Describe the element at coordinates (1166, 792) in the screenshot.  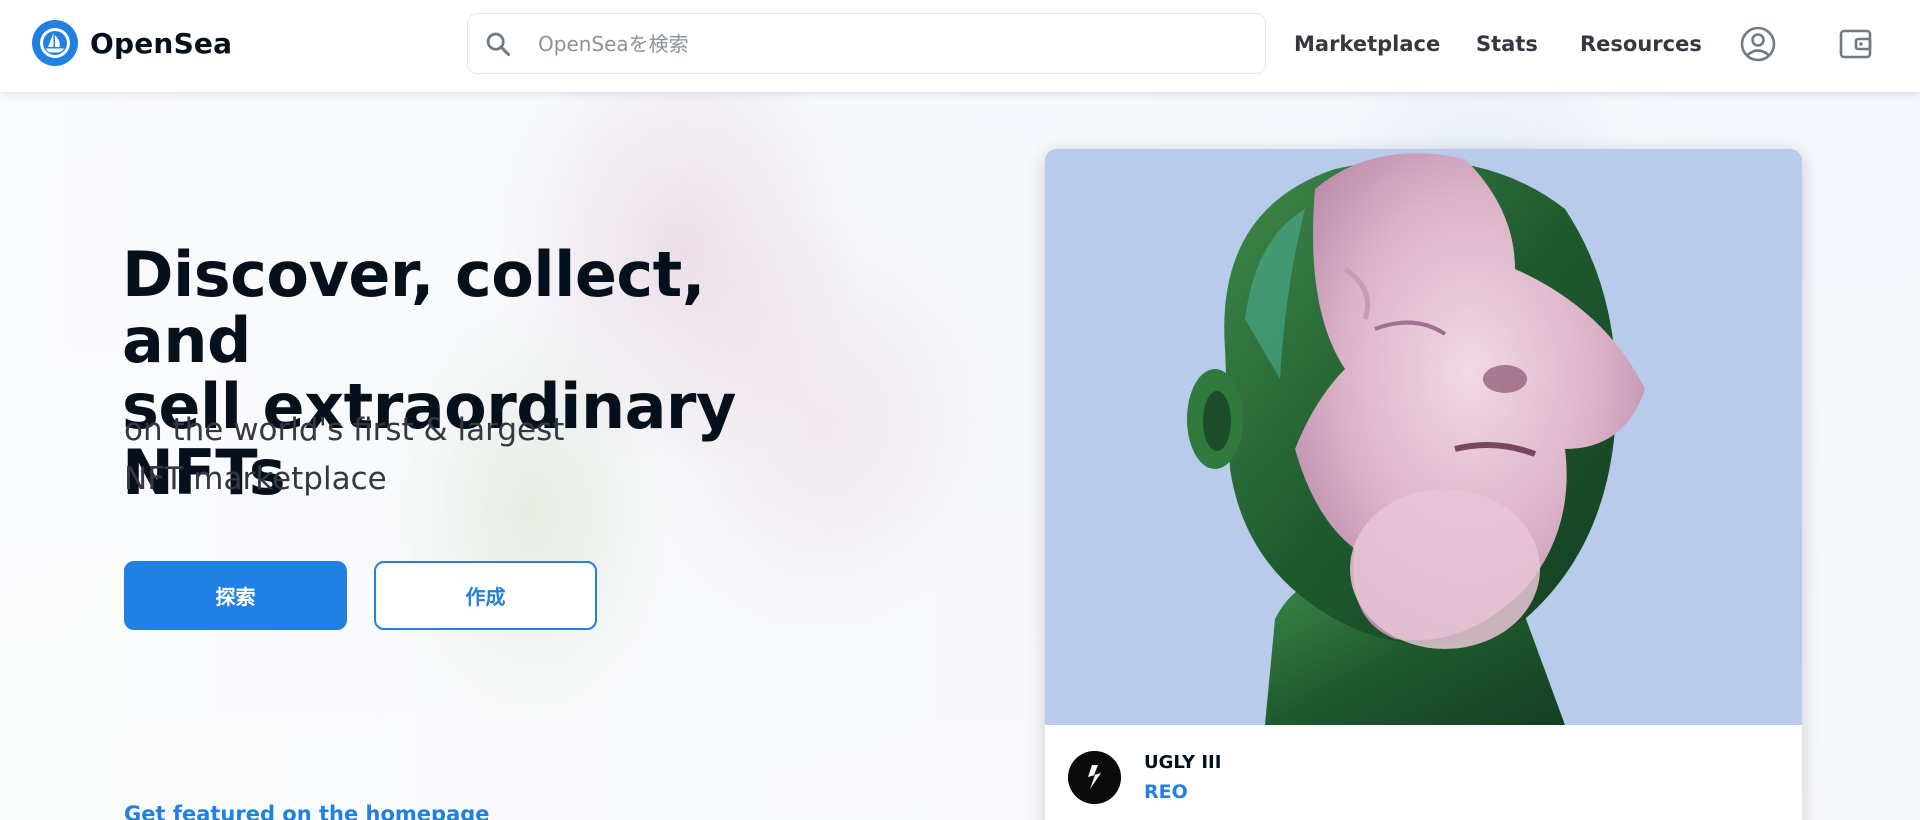
I see `nft-creator-link: REO` at that location.